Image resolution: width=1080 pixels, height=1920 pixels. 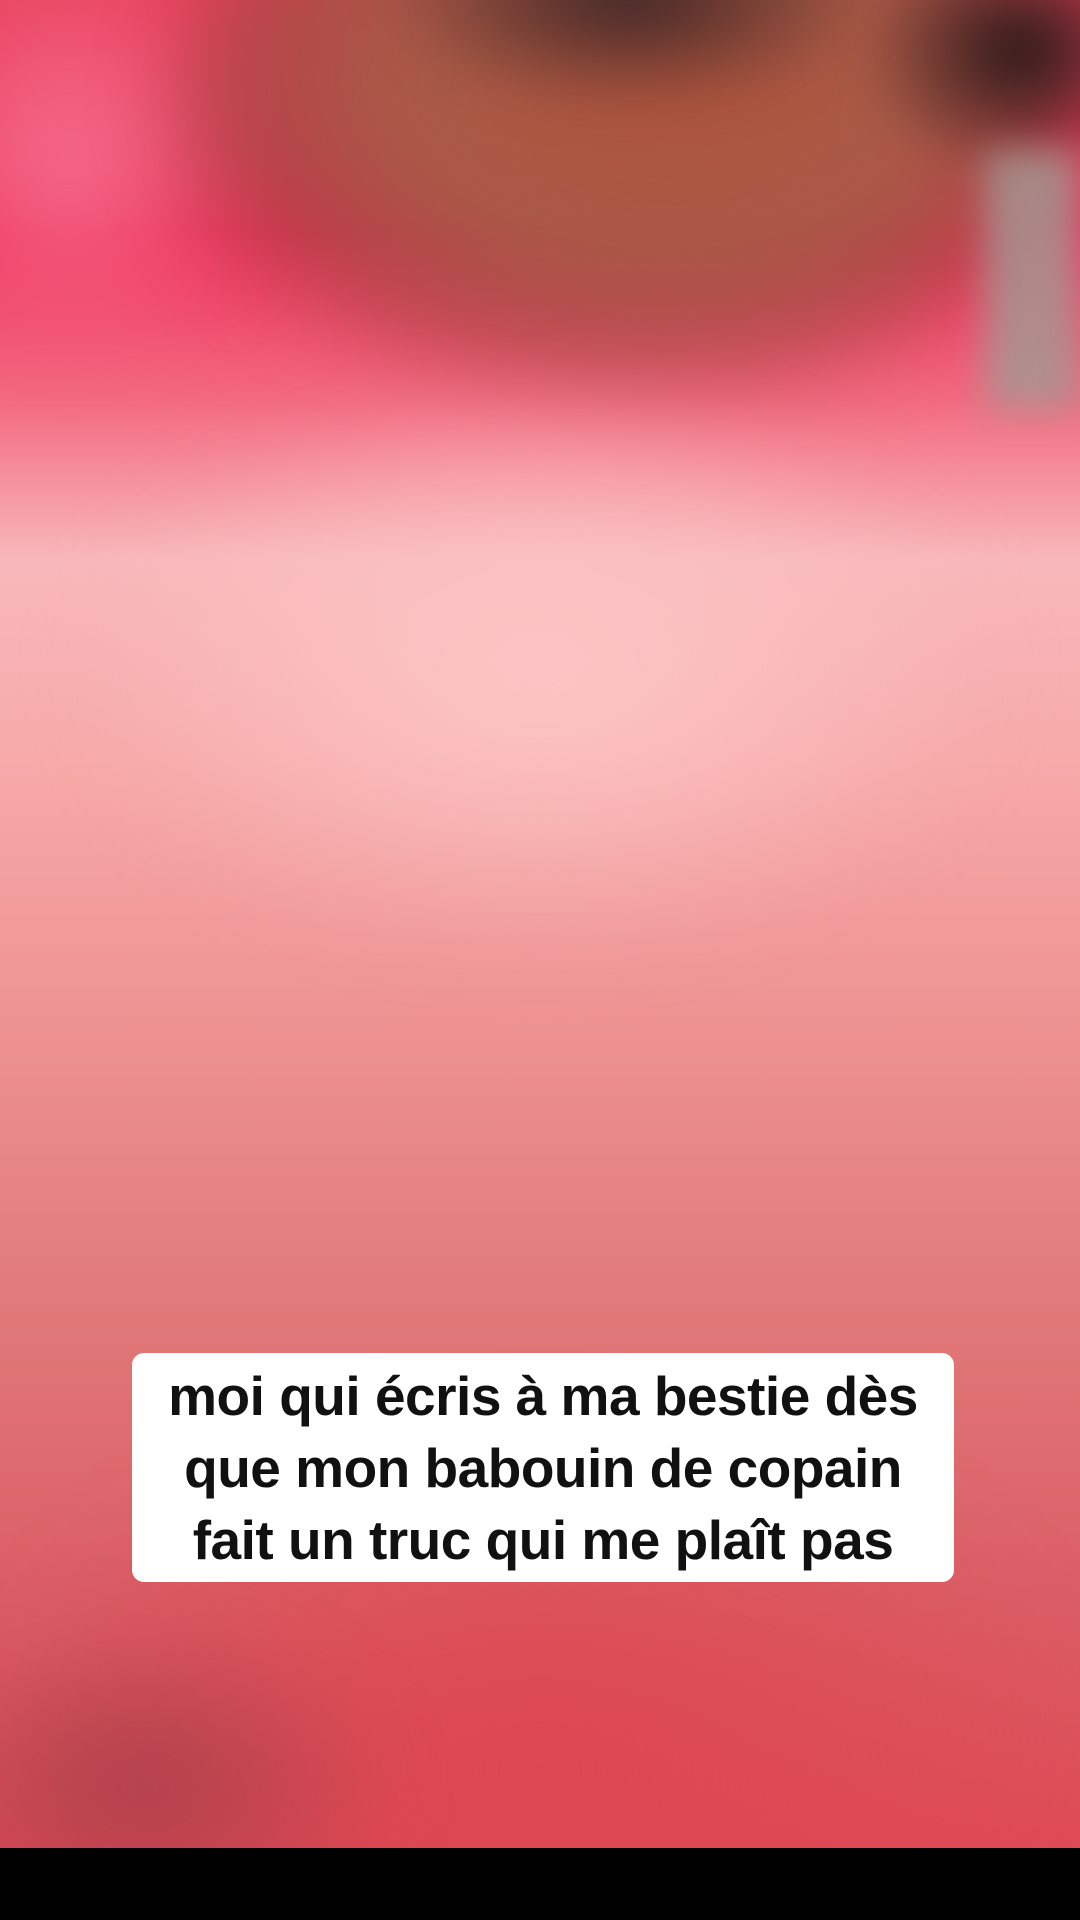 I want to click on blurred-background-object, so click(x=1032, y=280).